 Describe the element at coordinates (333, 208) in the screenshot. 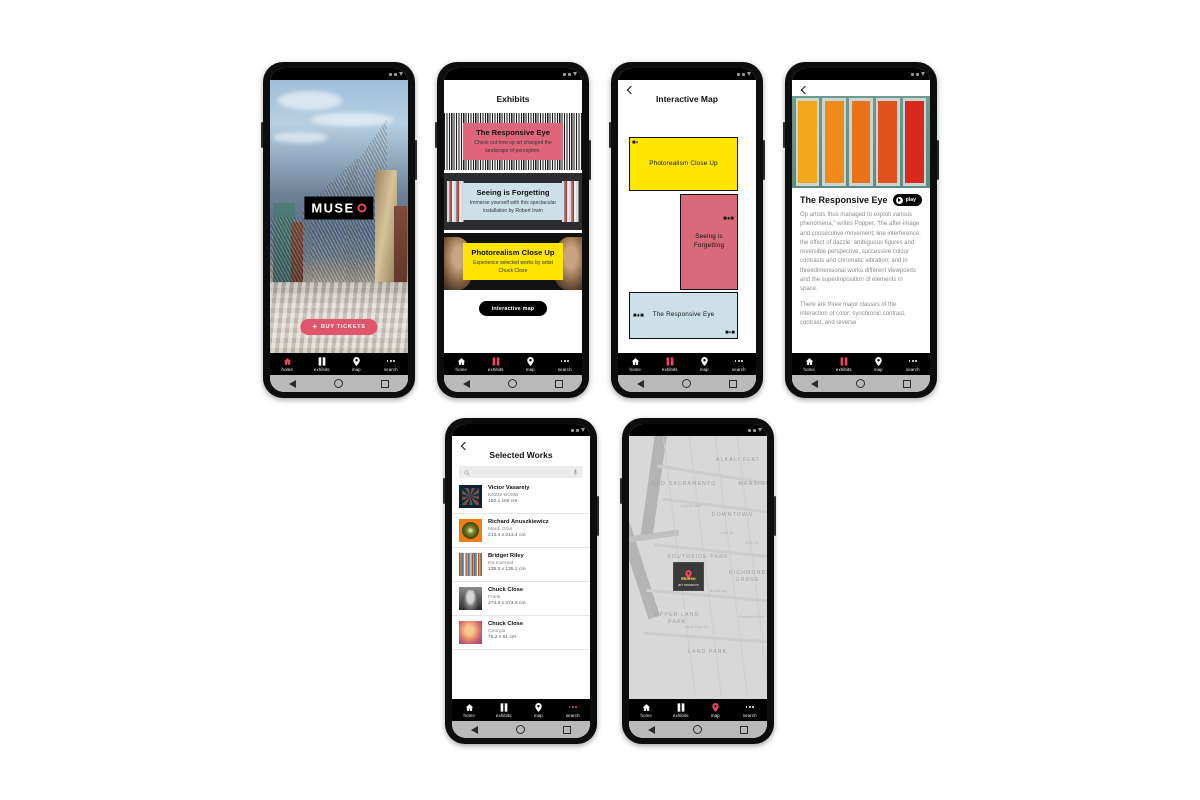

I see `logo-text: MUSE` at that location.